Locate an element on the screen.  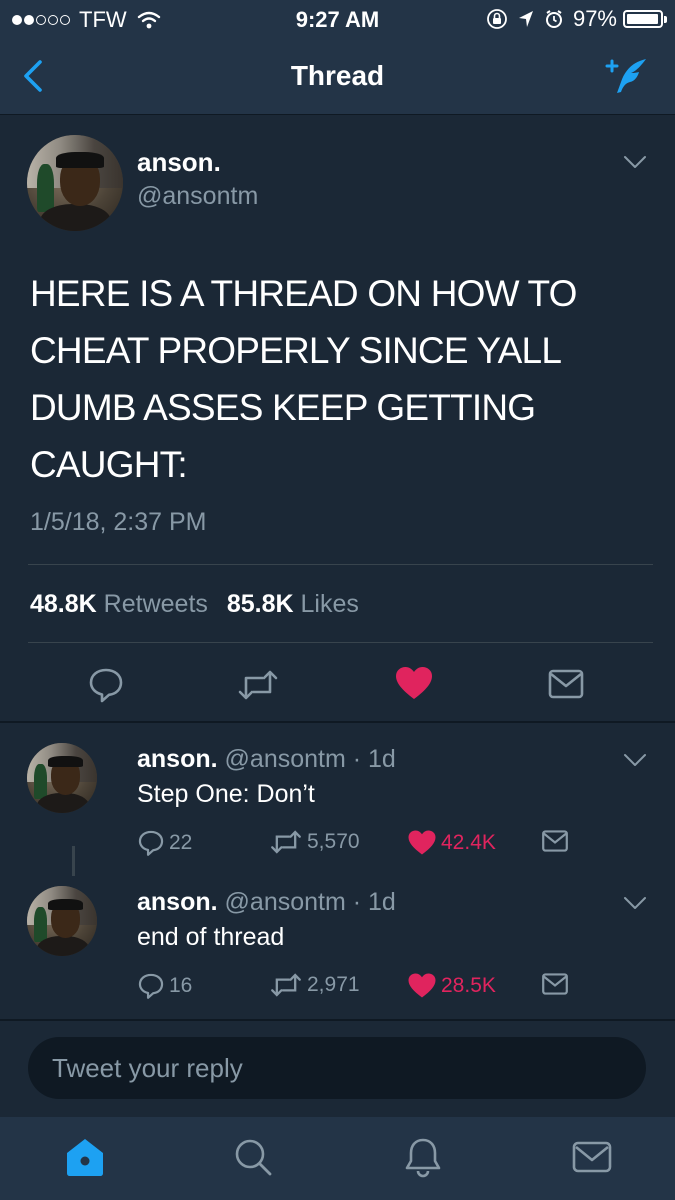
reply-button: 22 is located at coordinates (164, 843).